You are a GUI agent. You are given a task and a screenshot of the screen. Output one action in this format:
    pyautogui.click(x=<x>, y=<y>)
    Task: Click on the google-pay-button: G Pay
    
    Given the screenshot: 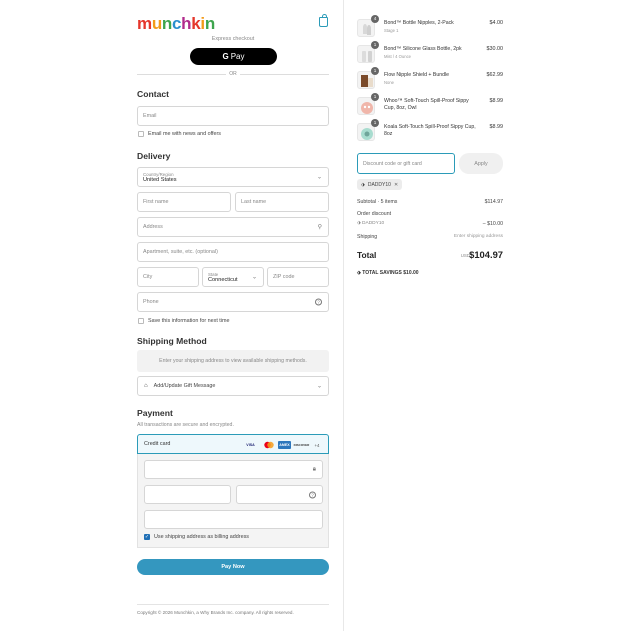 What is the action you would take?
    pyautogui.click(x=233, y=56)
    